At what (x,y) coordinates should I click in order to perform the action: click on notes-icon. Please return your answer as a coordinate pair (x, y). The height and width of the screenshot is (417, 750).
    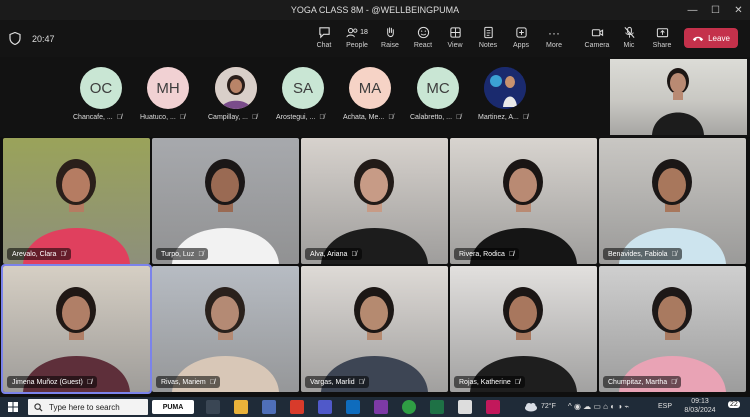
    Looking at the image, I should click on (488, 32).